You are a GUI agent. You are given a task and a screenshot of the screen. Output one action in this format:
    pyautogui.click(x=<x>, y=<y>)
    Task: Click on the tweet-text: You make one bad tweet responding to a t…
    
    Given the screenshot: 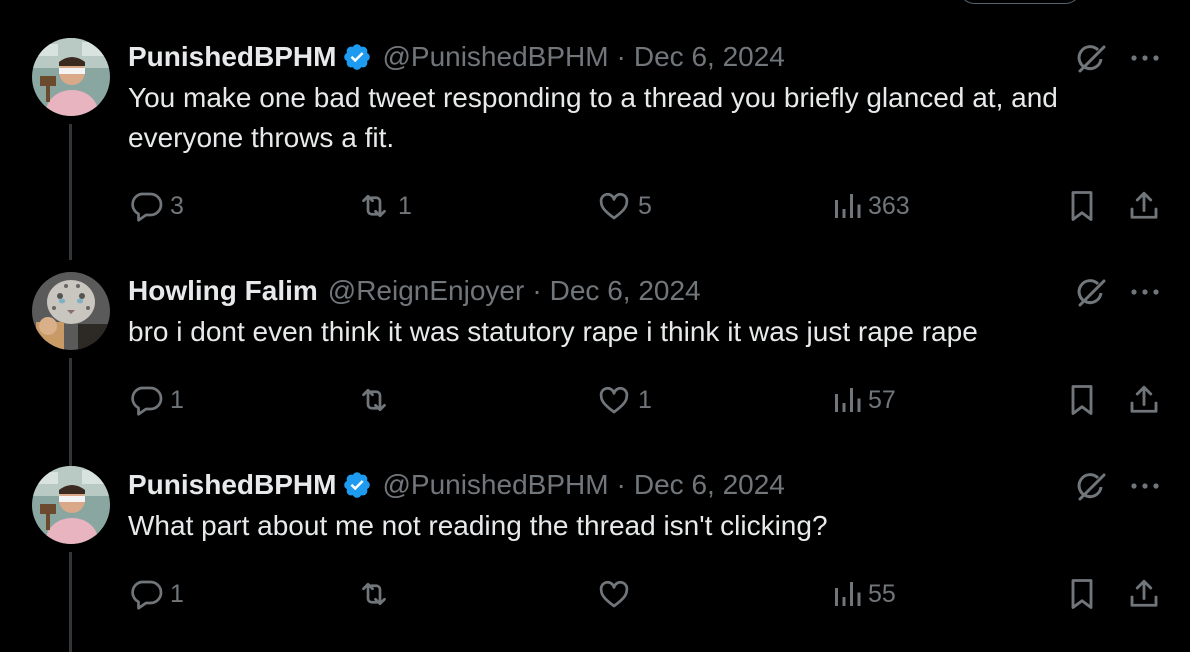 What is the action you would take?
    pyautogui.click(x=593, y=117)
    